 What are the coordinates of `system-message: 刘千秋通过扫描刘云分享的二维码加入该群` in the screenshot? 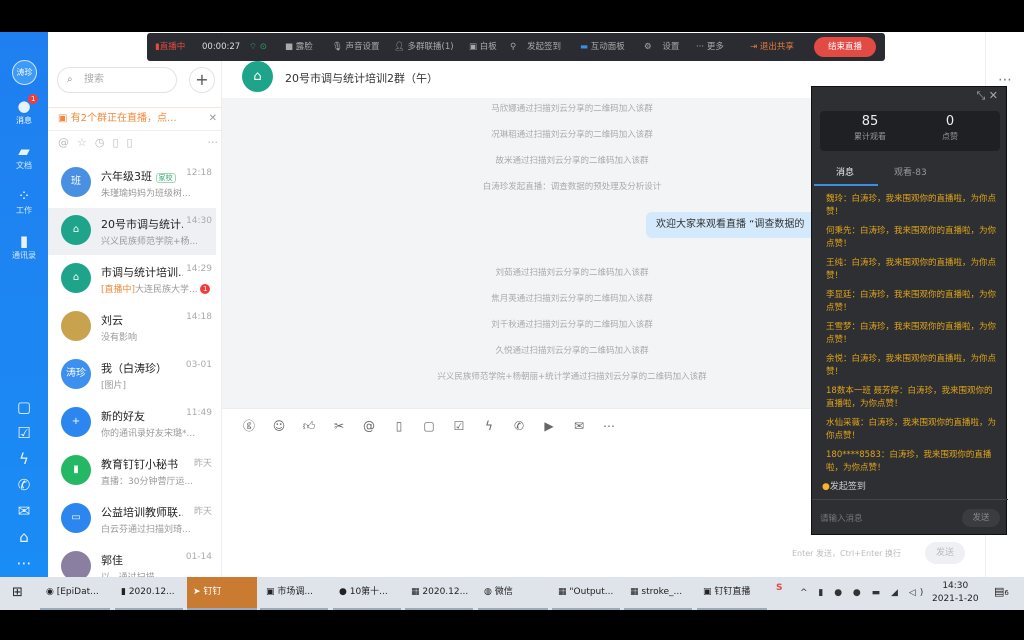 It's located at (572, 325).